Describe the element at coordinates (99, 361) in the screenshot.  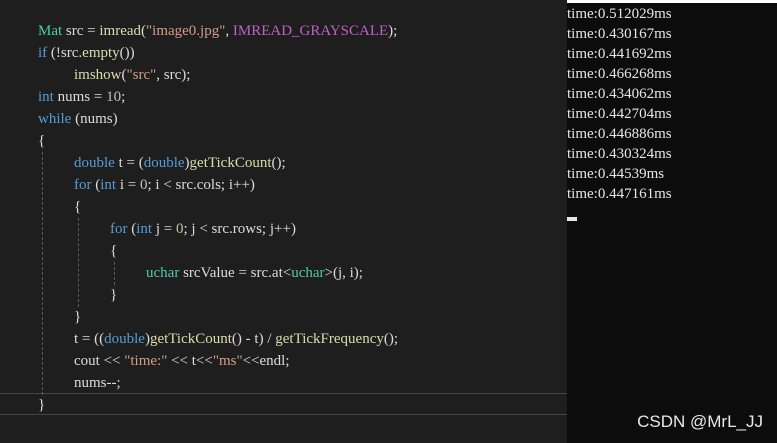
I see `code-token: cout <<` at that location.